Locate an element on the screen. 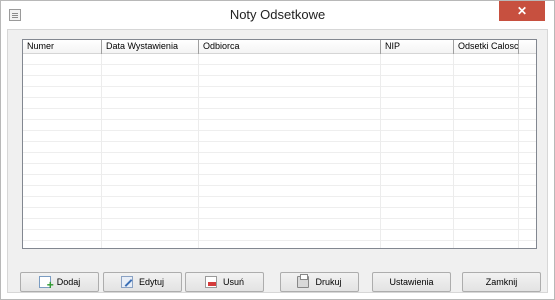 This screenshot has width=555, height=300. window-close-button: ✕ is located at coordinates (522, 11).